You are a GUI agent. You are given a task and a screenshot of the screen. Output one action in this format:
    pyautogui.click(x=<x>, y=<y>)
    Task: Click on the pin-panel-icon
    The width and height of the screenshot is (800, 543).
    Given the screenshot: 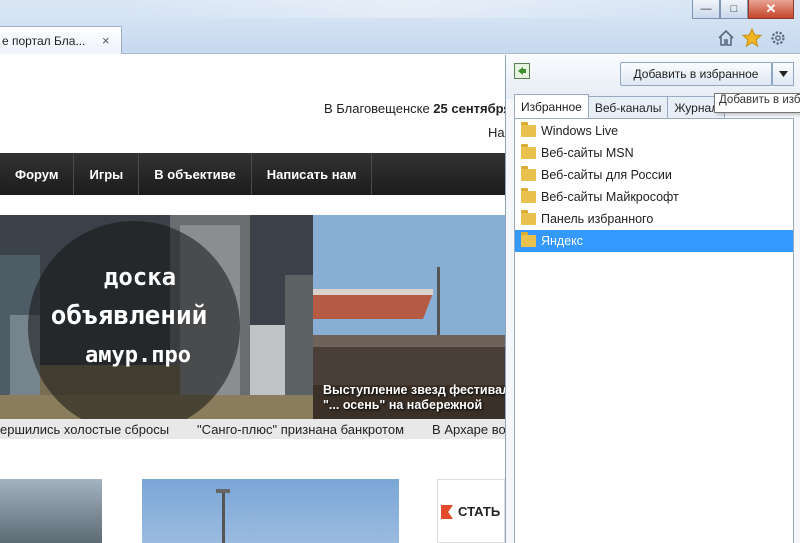 What is the action you would take?
    pyautogui.click(x=522, y=71)
    